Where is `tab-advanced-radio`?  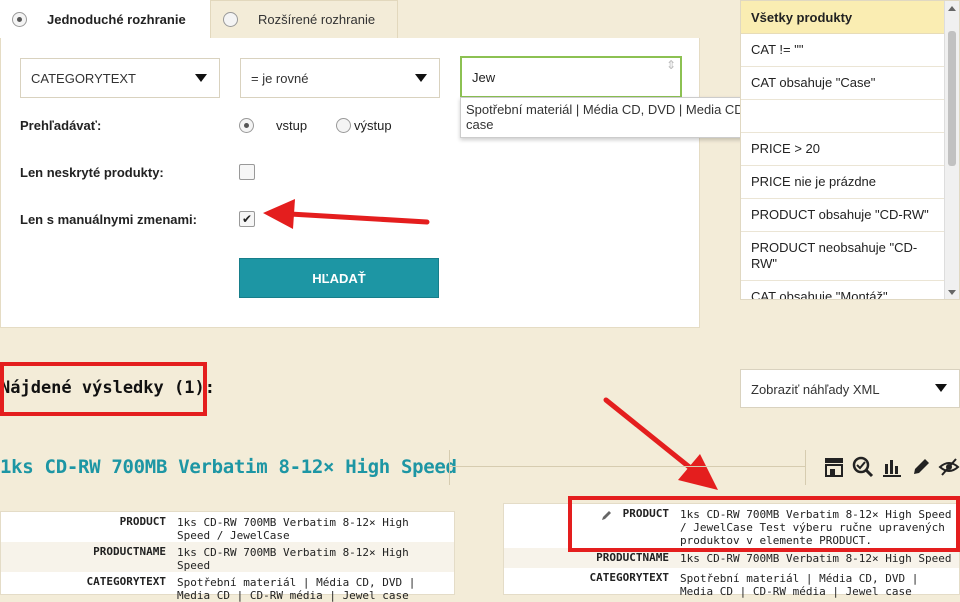 tab-advanced-radio is located at coordinates (230, 19).